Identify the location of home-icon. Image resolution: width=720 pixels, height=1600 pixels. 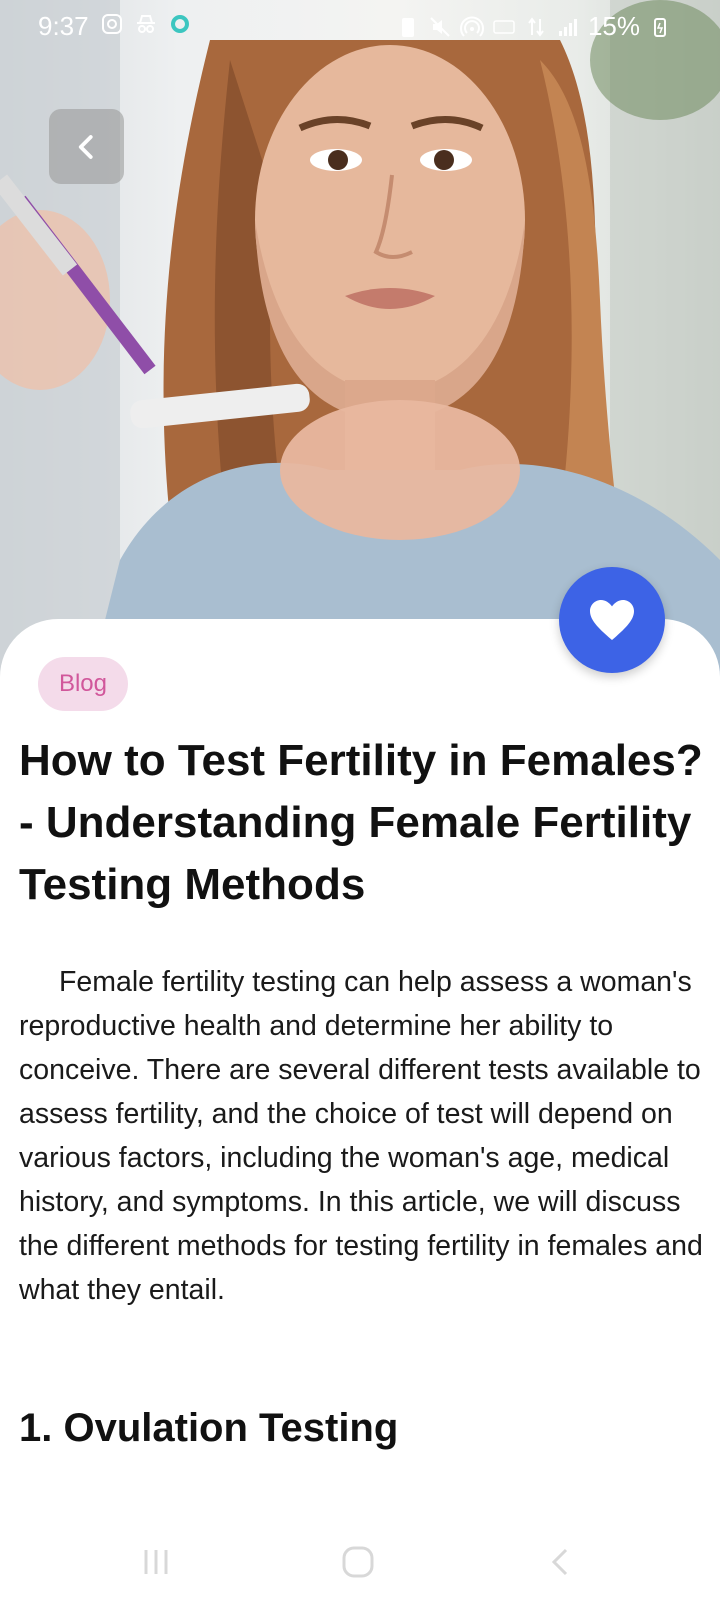
(358, 1562).